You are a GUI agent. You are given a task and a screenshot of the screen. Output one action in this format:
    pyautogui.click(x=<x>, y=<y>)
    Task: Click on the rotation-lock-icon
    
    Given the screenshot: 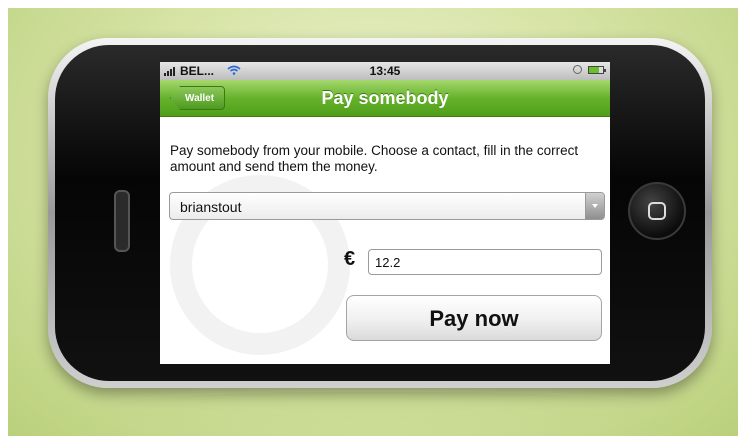 What is the action you would take?
    pyautogui.click(x=577, y=69)
    